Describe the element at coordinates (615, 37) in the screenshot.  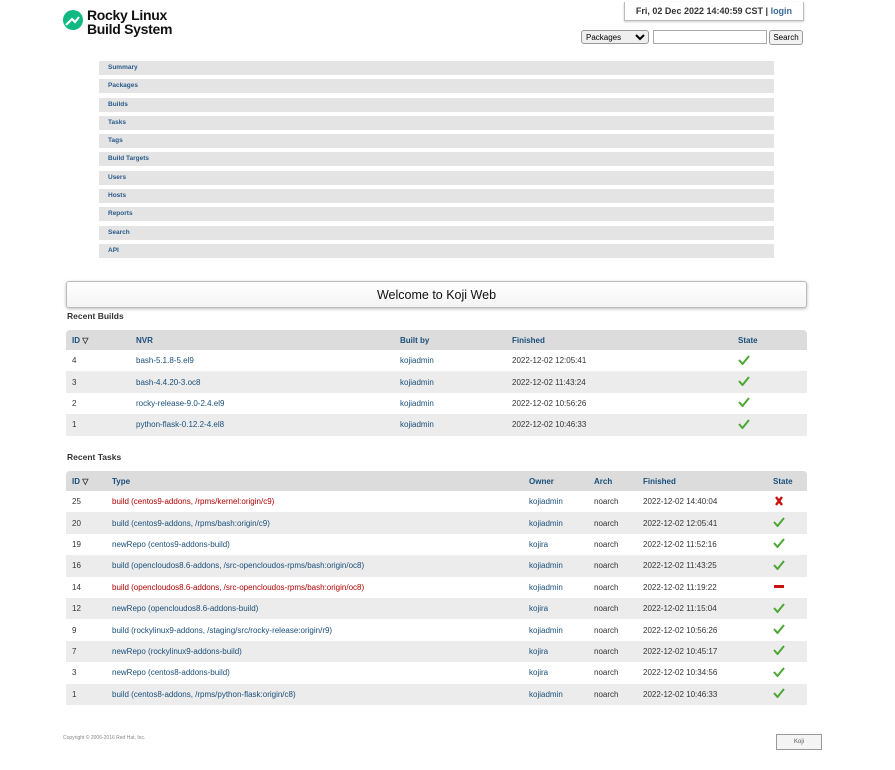
I see `search-type-select: Packages` at that location.